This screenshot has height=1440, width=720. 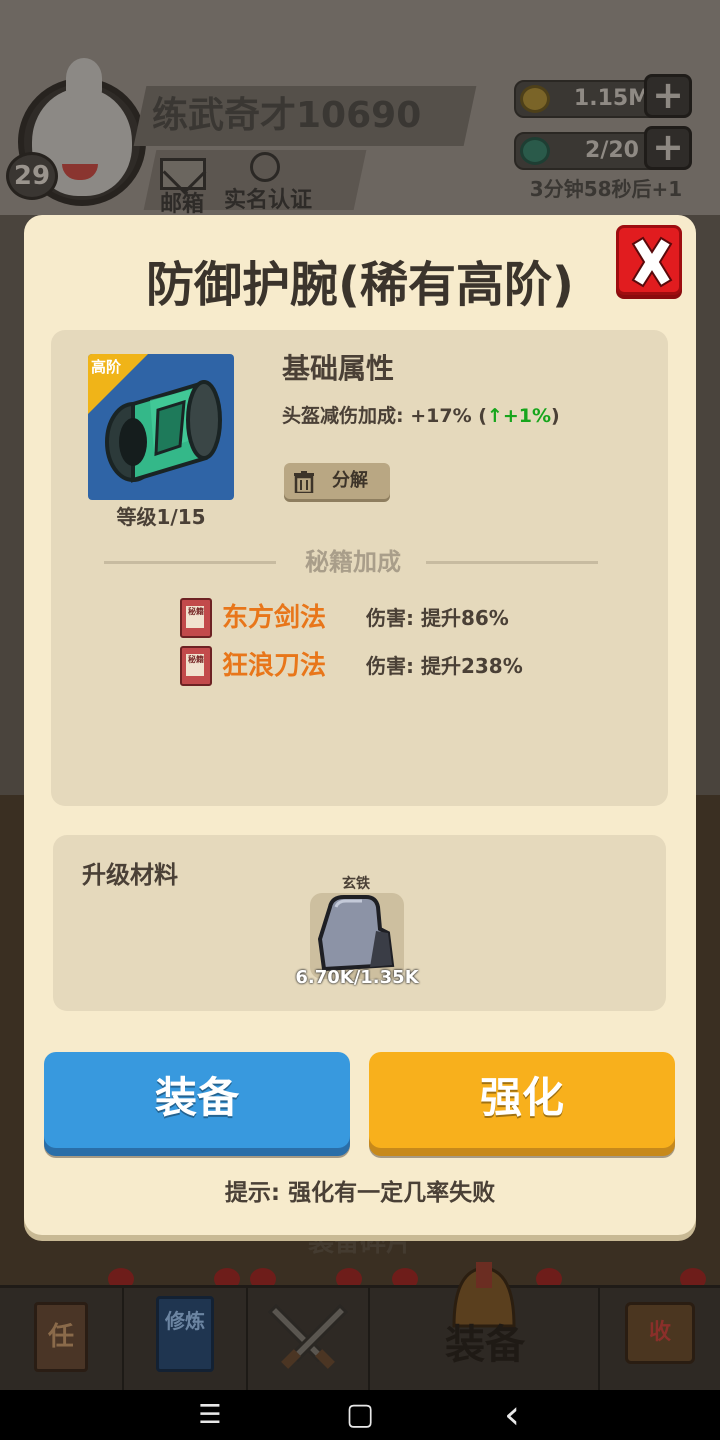 I want to click on close-icon, so click(x=652, y=262).